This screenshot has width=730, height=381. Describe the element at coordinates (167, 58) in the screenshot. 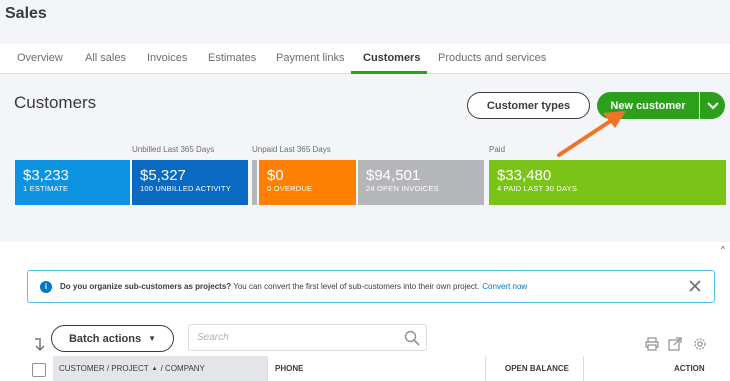

I see `tab-invoices: Invoices` at that location.